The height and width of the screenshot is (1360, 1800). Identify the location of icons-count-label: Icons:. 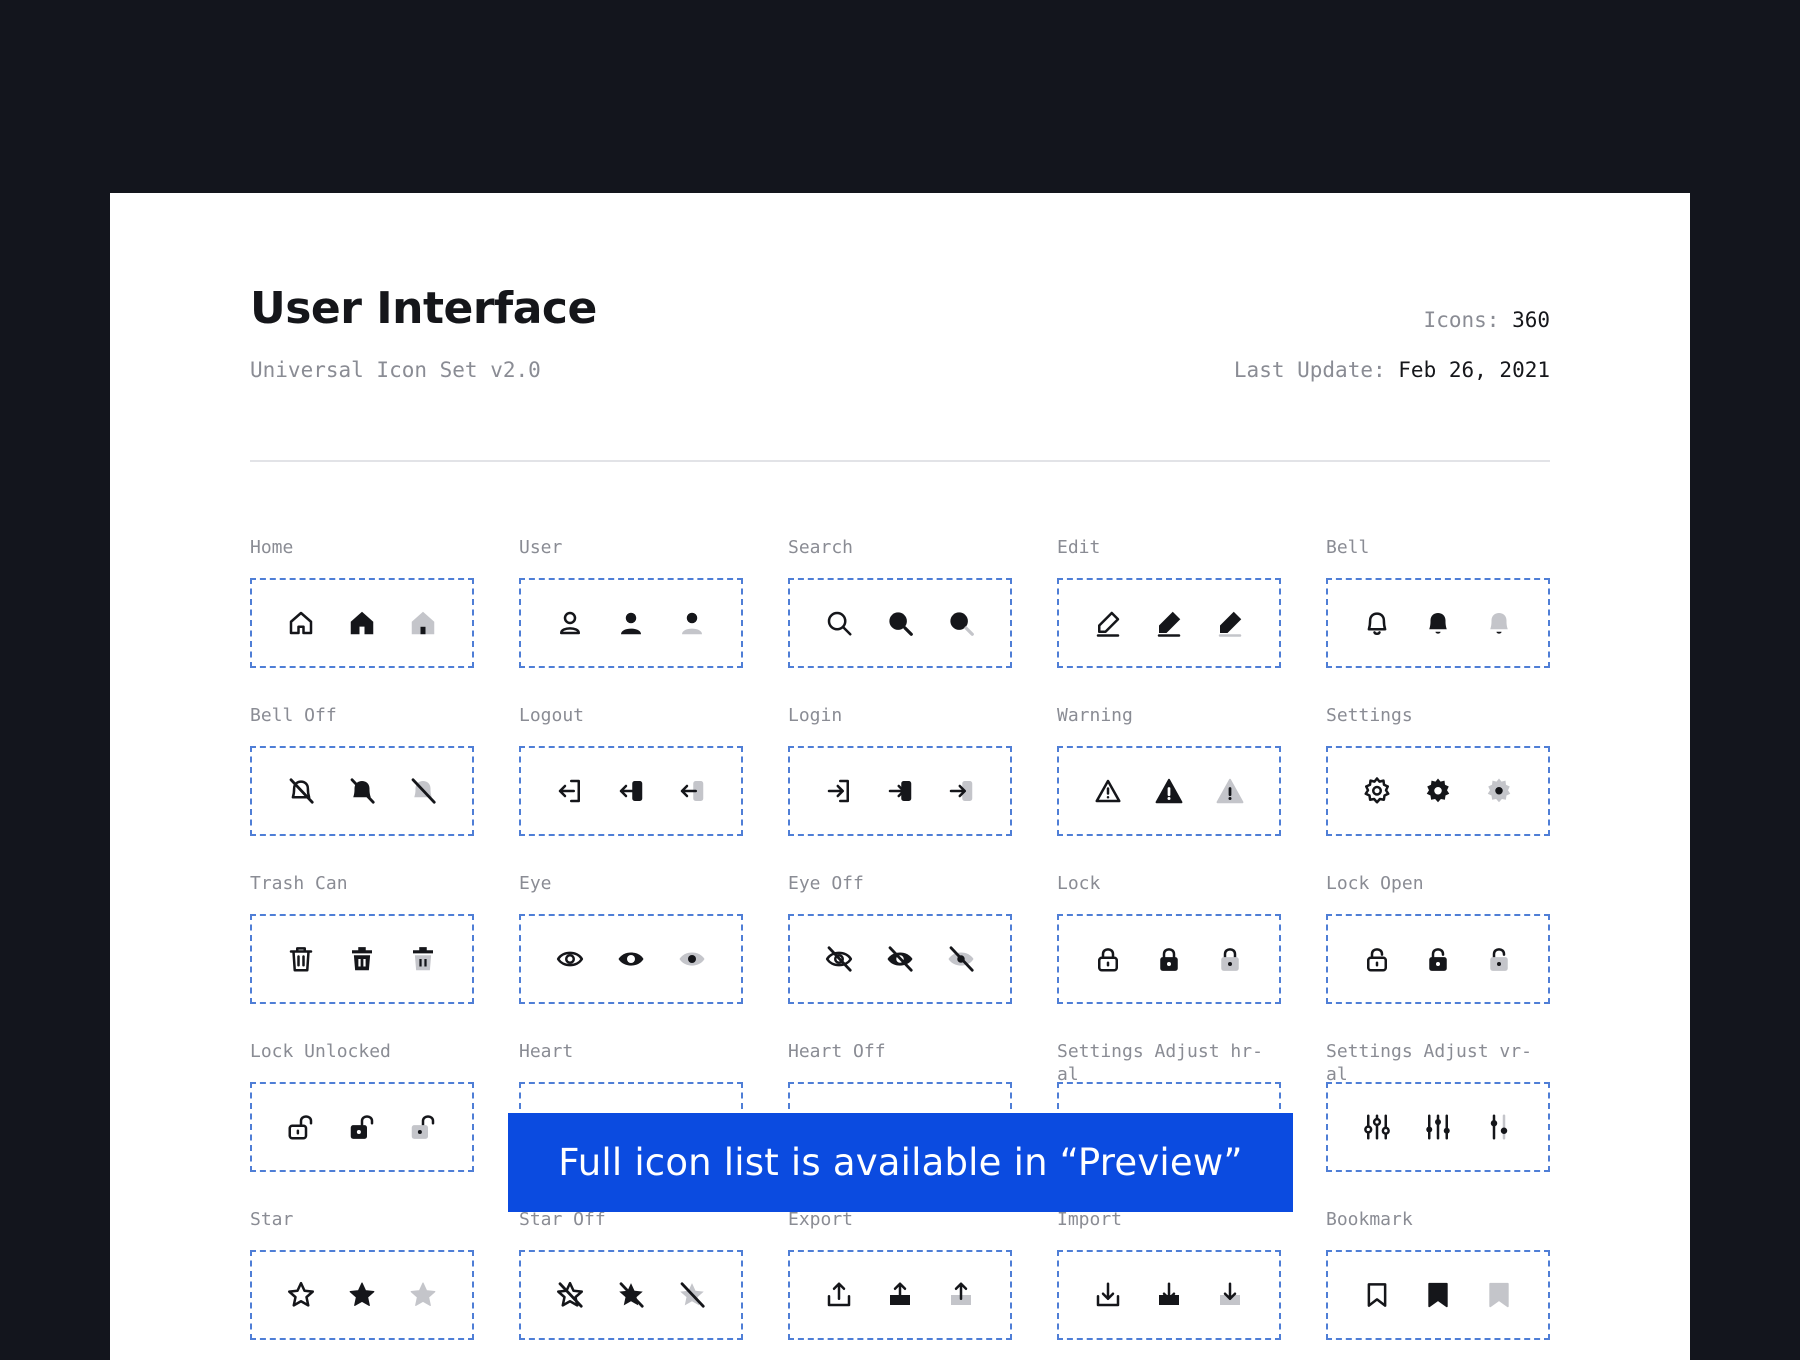
(1461, 320).